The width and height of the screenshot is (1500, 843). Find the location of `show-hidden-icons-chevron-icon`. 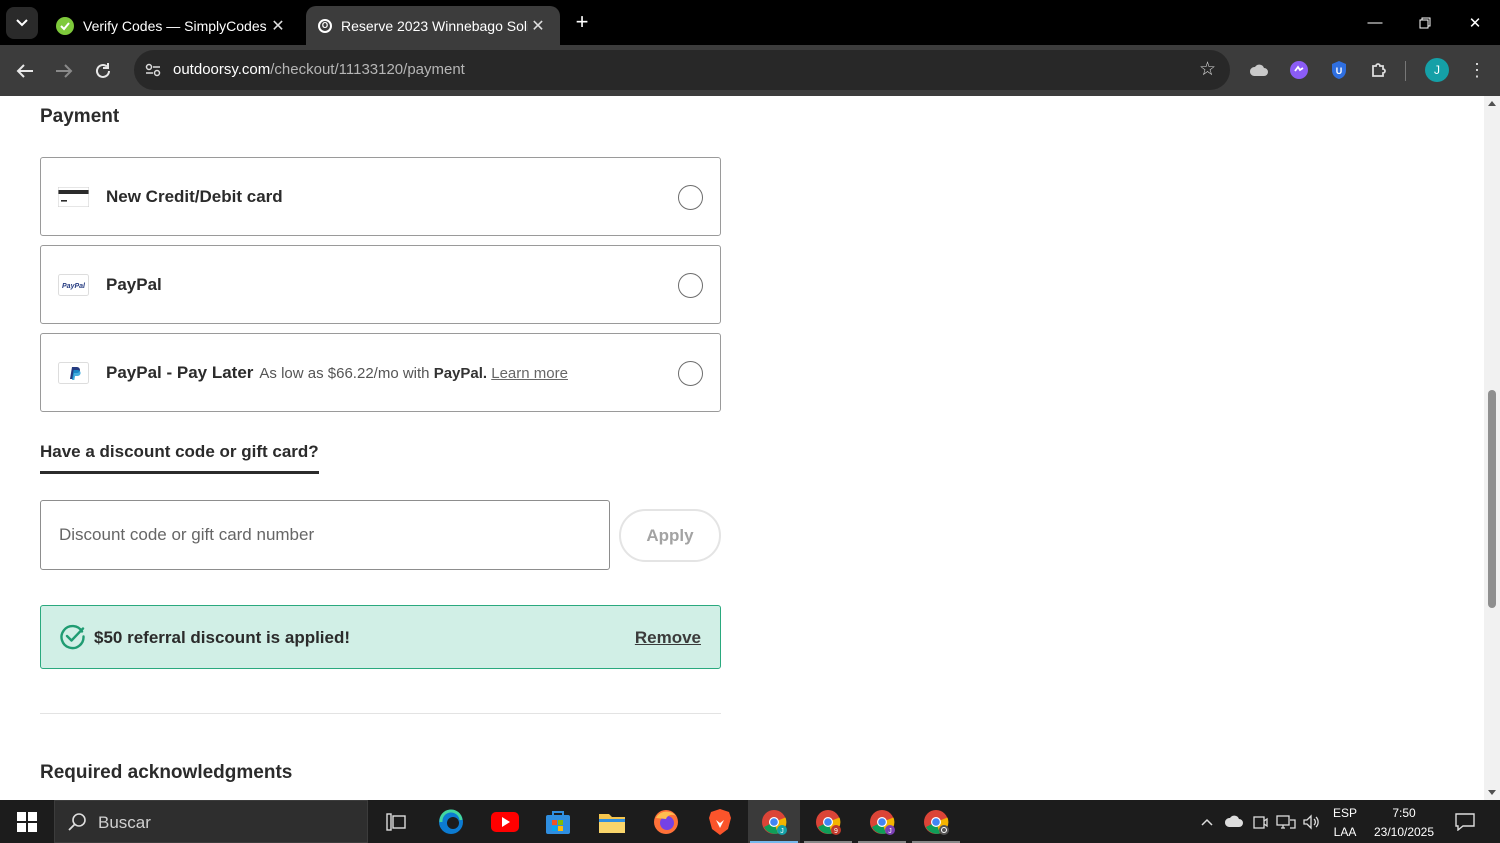

show-hidden-icons-chevron-icon is located at coordinates (1207, 821).